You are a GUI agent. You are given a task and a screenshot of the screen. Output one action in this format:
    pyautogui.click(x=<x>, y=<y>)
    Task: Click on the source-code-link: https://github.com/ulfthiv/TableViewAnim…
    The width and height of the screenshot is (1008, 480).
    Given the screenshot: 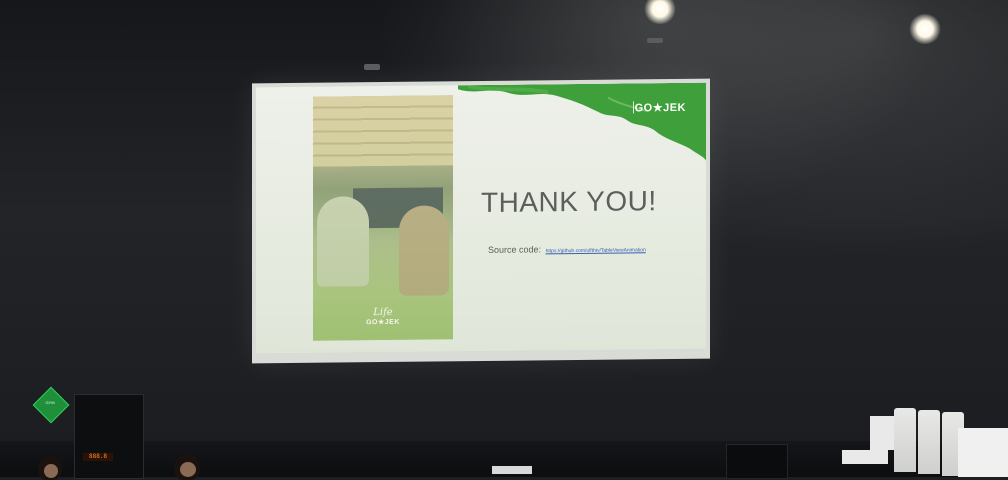 What is the action you would take?
    pyautogui.click(x=596, y=250)
    